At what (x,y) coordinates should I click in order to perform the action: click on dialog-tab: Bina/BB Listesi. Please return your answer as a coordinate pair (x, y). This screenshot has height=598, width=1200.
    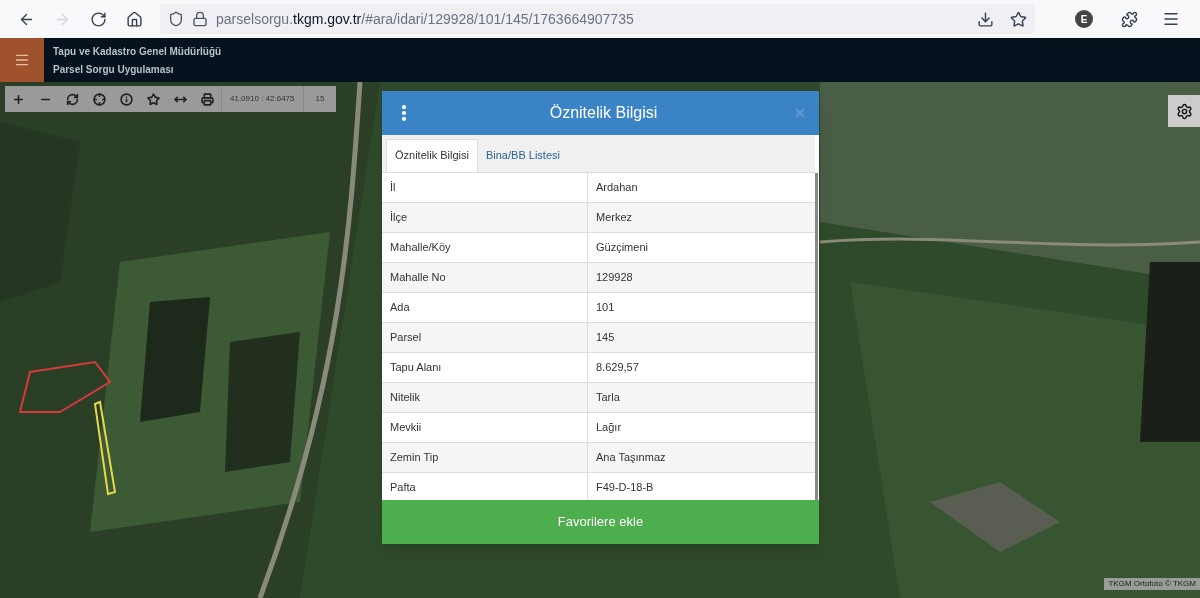
    Looking at the image, I should click on (522, 155).